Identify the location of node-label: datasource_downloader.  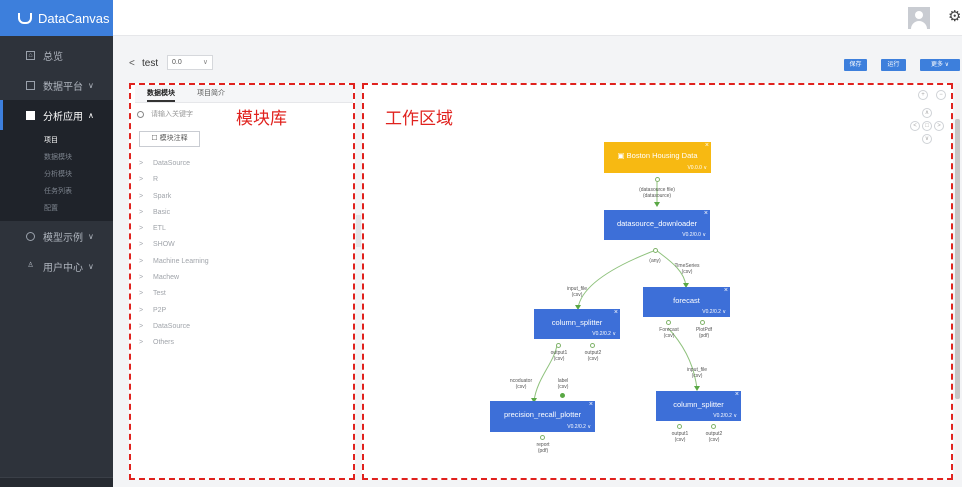
(657, 223).